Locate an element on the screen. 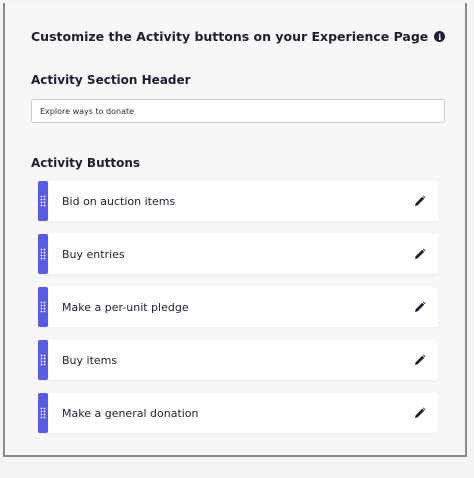 This screenshot has height=478, width=474. activity-buttons-label: Activity Buttons is located at coordinates (86, 163).